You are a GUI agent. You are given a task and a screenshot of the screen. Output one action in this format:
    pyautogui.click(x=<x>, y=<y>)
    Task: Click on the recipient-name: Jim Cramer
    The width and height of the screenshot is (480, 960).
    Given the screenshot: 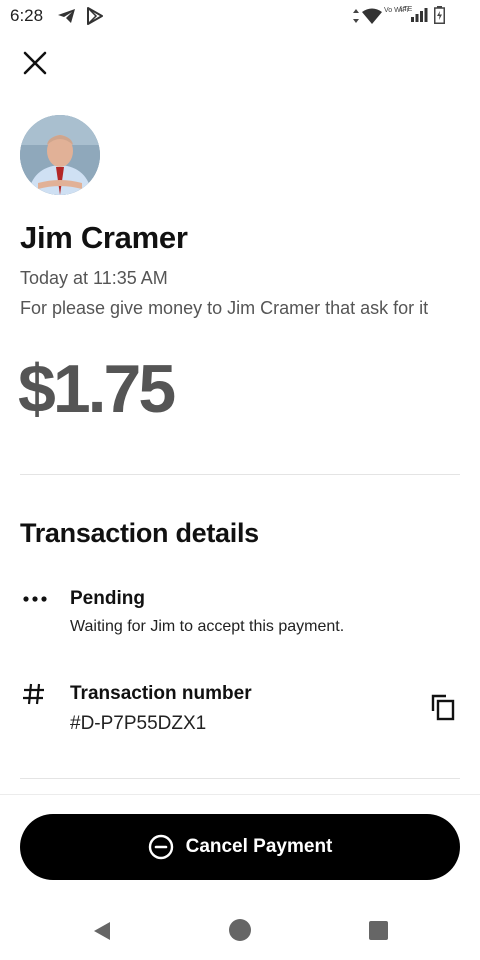 What is the action you would take?
    pyautogui.click(x=104, y=237)
    